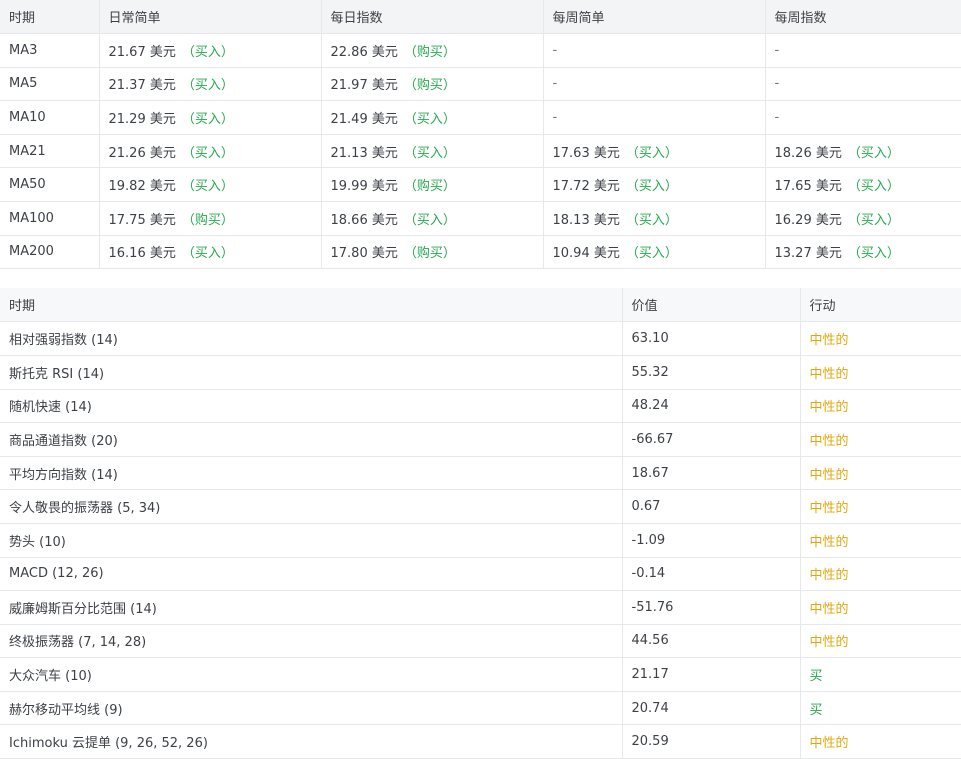  I want to click on ma-value: 19.99 美元, so click(364, 187).